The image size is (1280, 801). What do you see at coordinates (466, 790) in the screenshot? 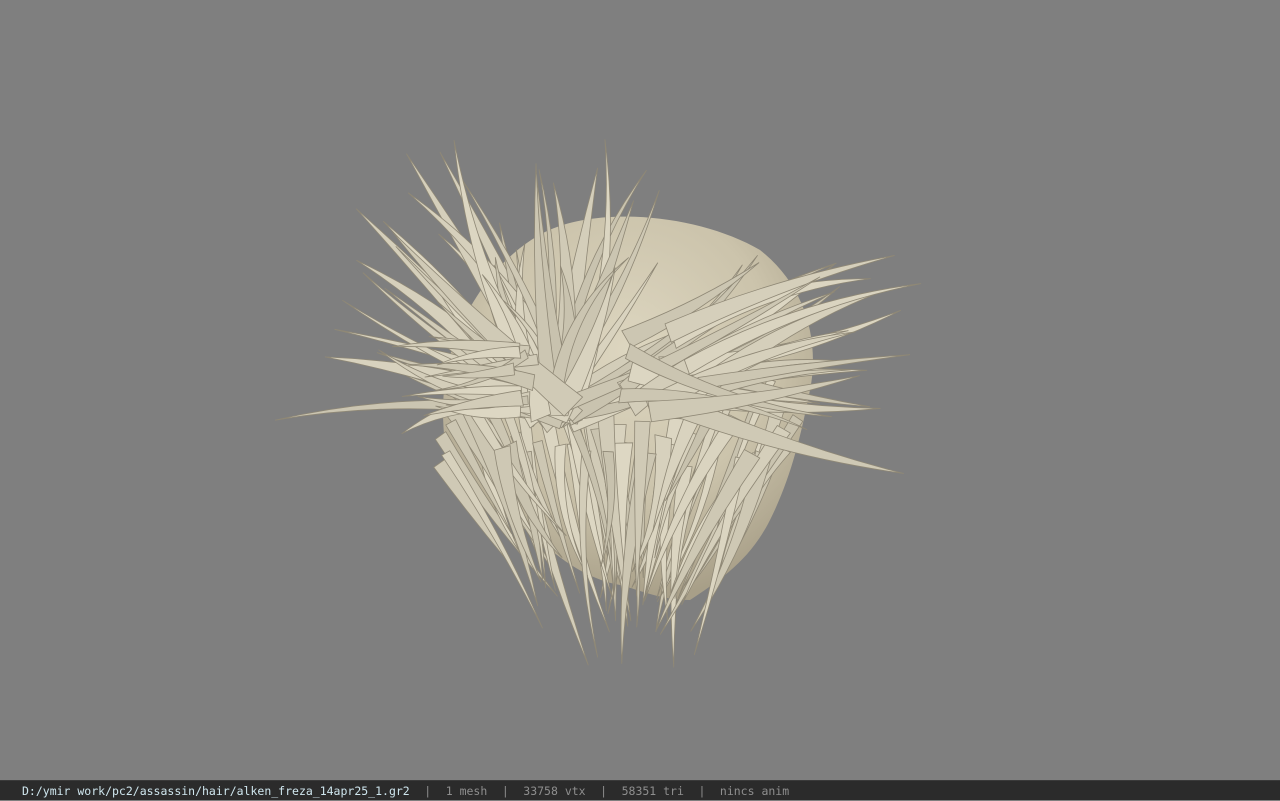
I see `mesh-count: 1 mesh` at bounding box center [466, 790].